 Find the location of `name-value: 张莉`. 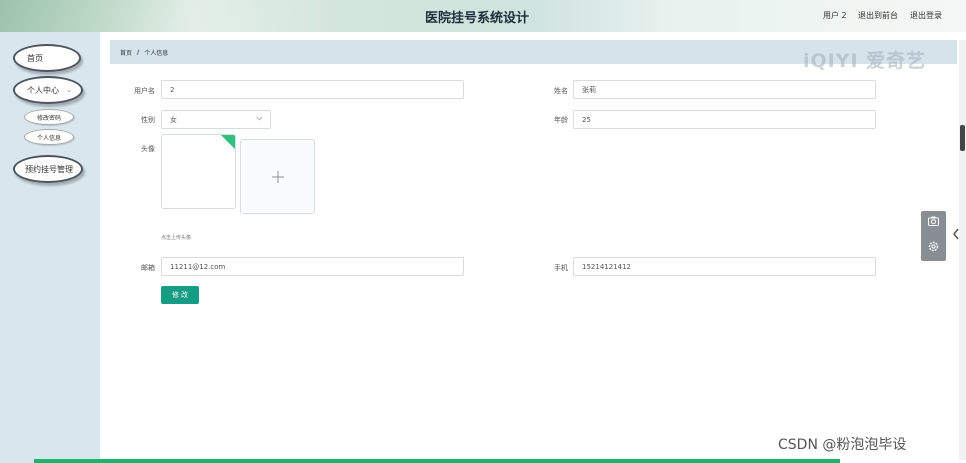

name-value: 张莉 is located at coordinates (589, 89).